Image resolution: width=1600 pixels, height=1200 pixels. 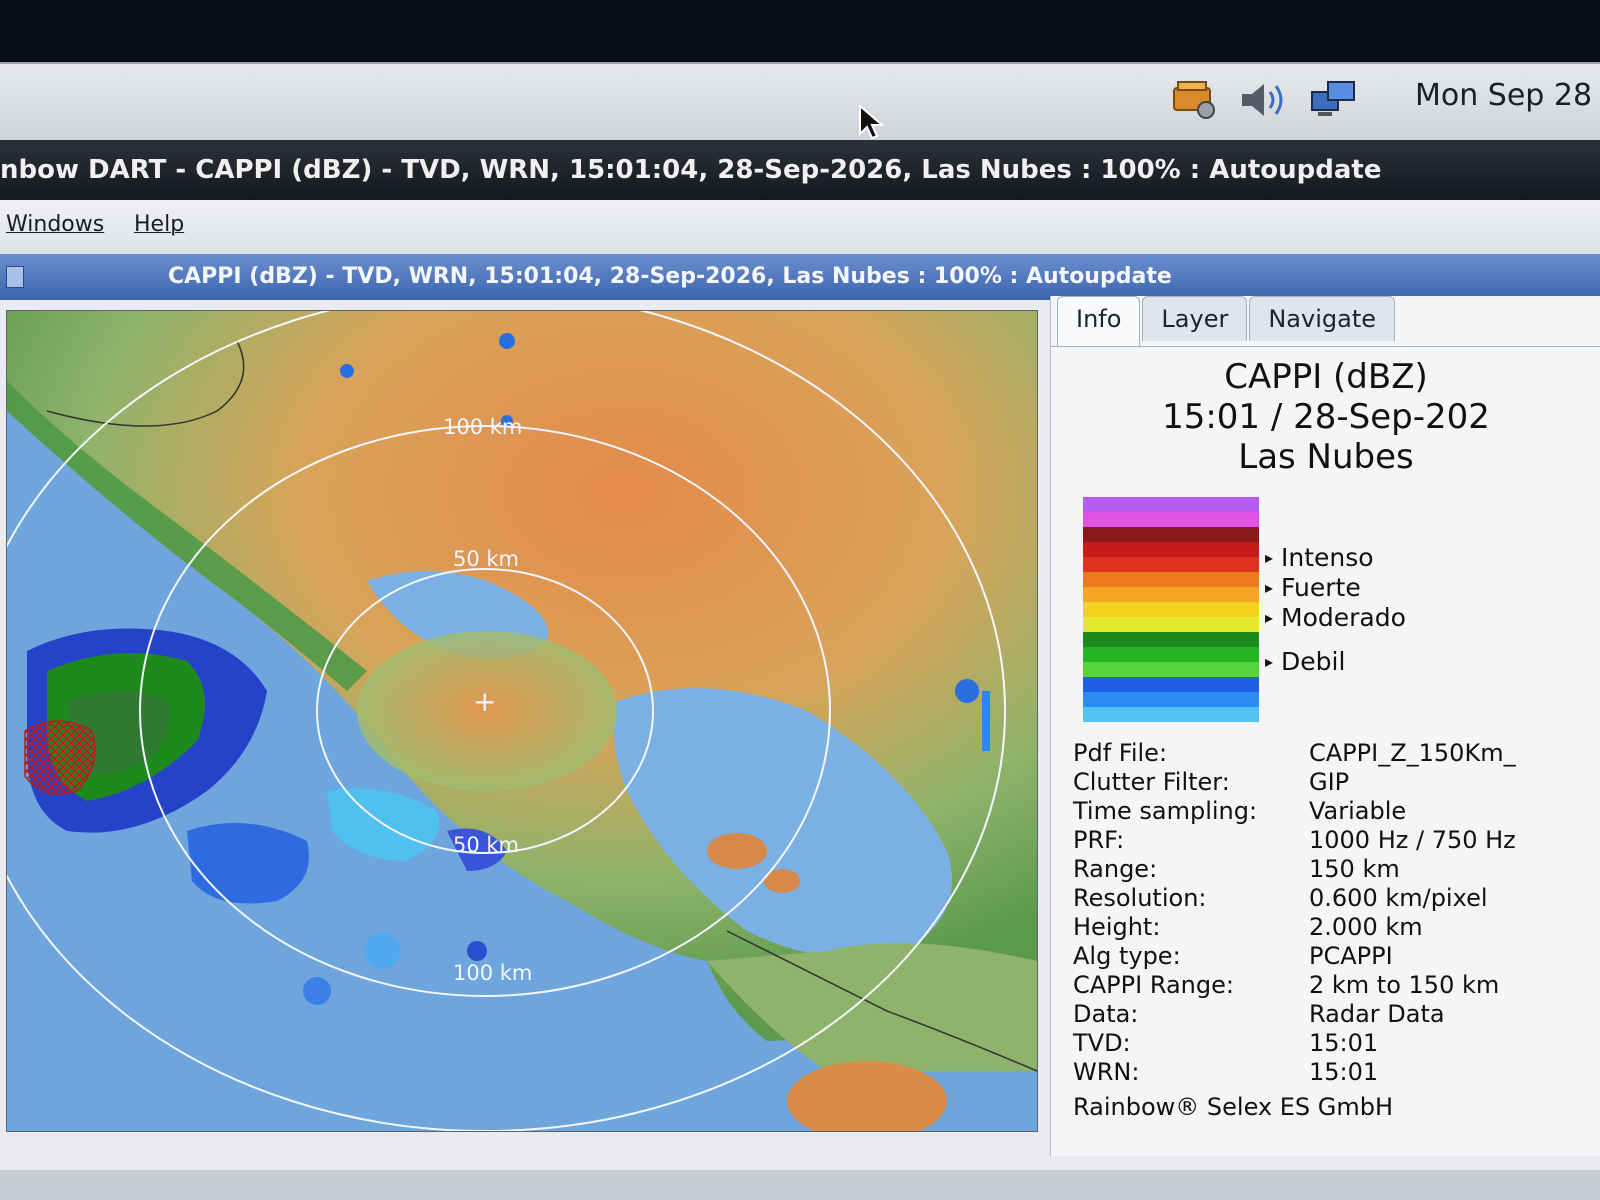 I want to click on panel-tabs: Info Layer Navigate, so click(x=1227, y=321).